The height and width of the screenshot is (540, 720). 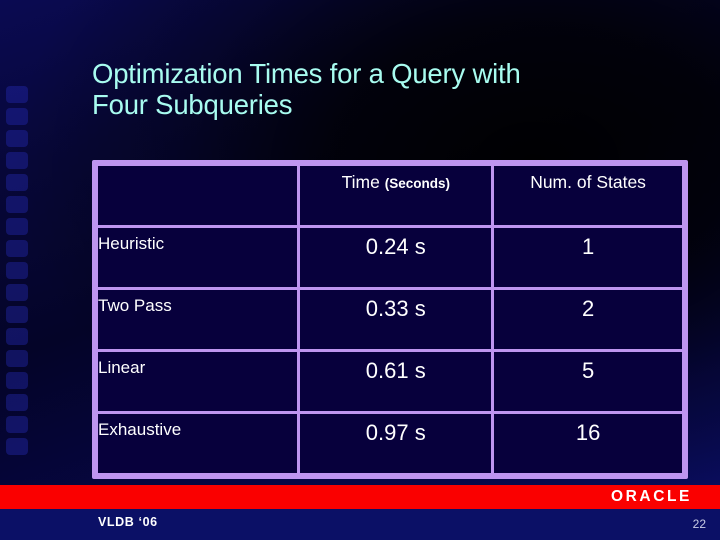 What do you see at coordinates (417, 183) in the screenshot?
I see `header-time-unit: (Seconds)` at bounding box center [417, 183].